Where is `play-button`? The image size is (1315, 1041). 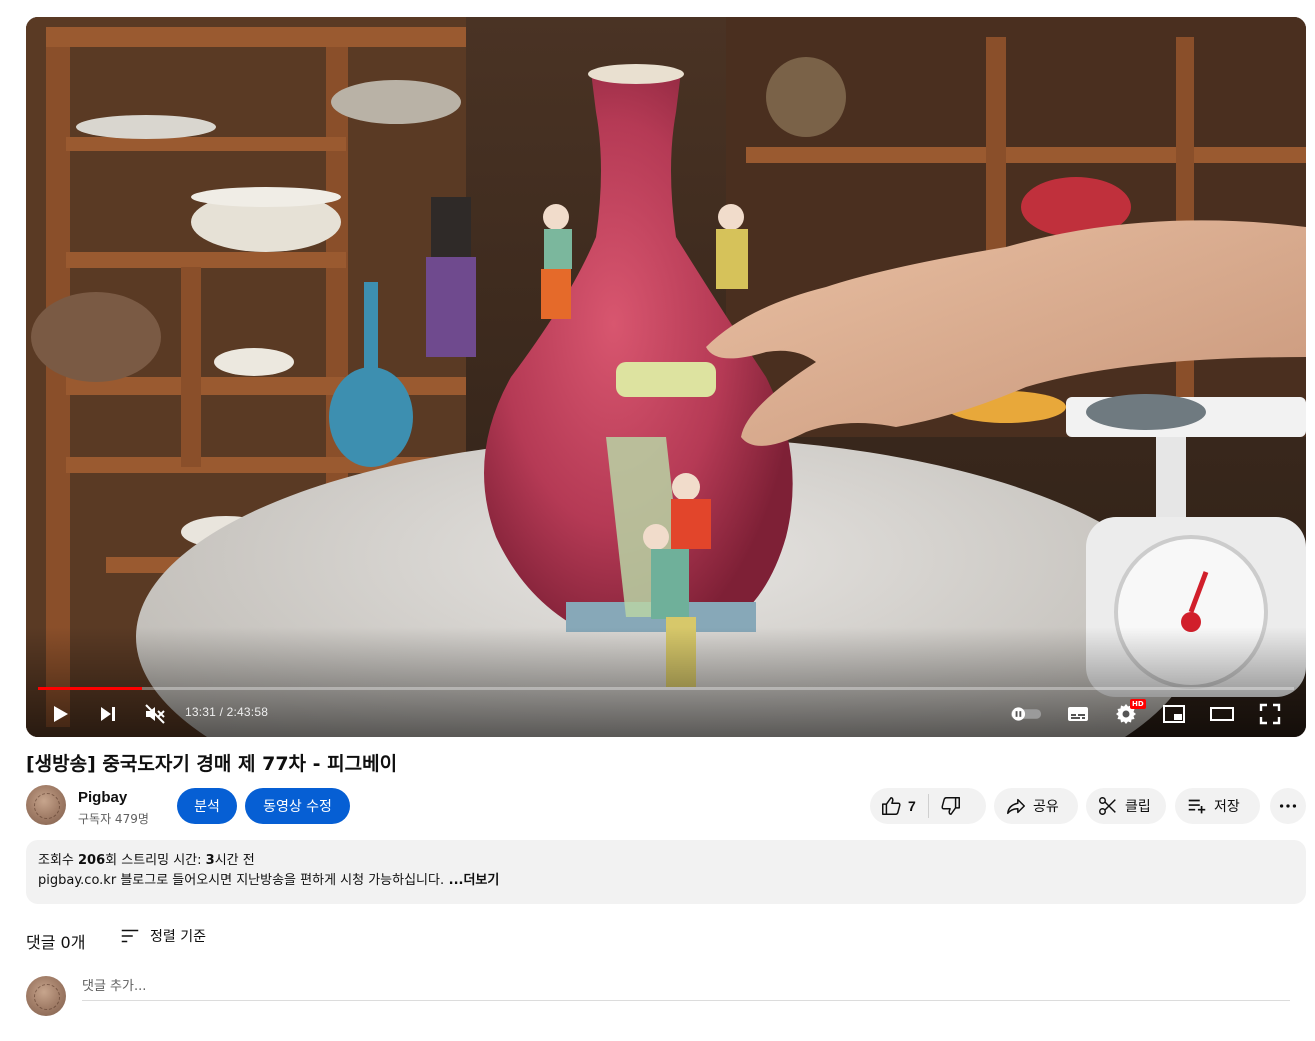 play-button is located at coordinates (60, 714).